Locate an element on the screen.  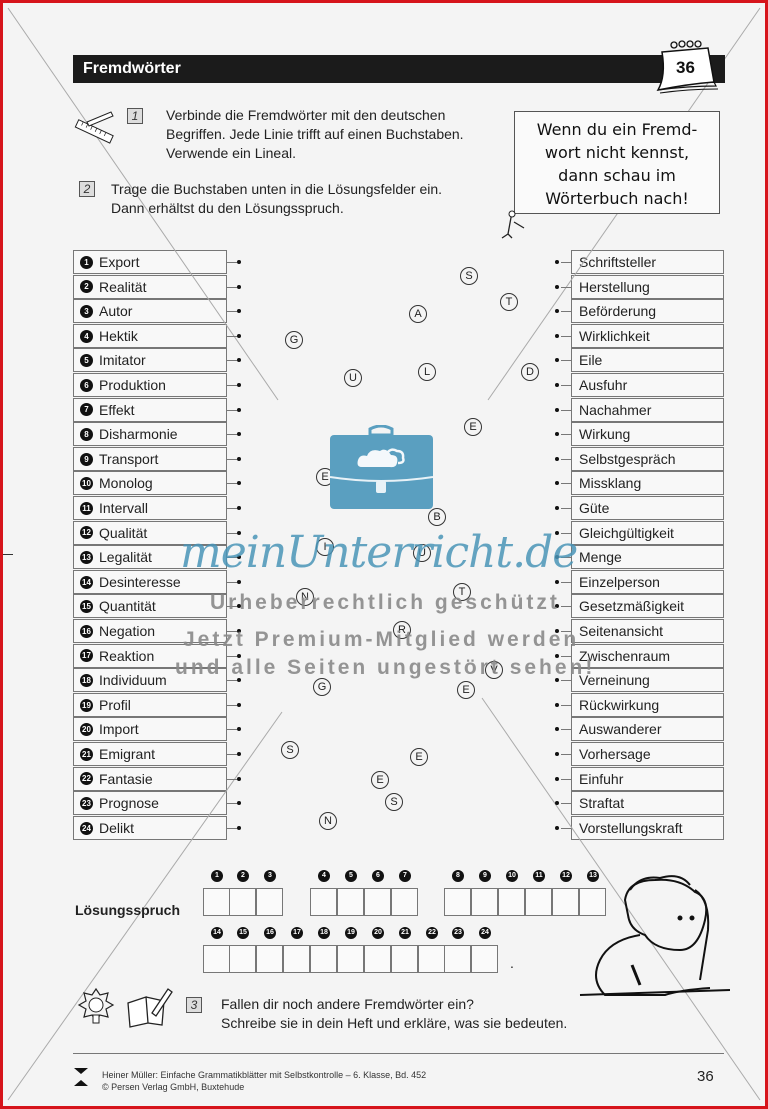
foreign-word-row: 20 Import is located at coordinates (150, 729).